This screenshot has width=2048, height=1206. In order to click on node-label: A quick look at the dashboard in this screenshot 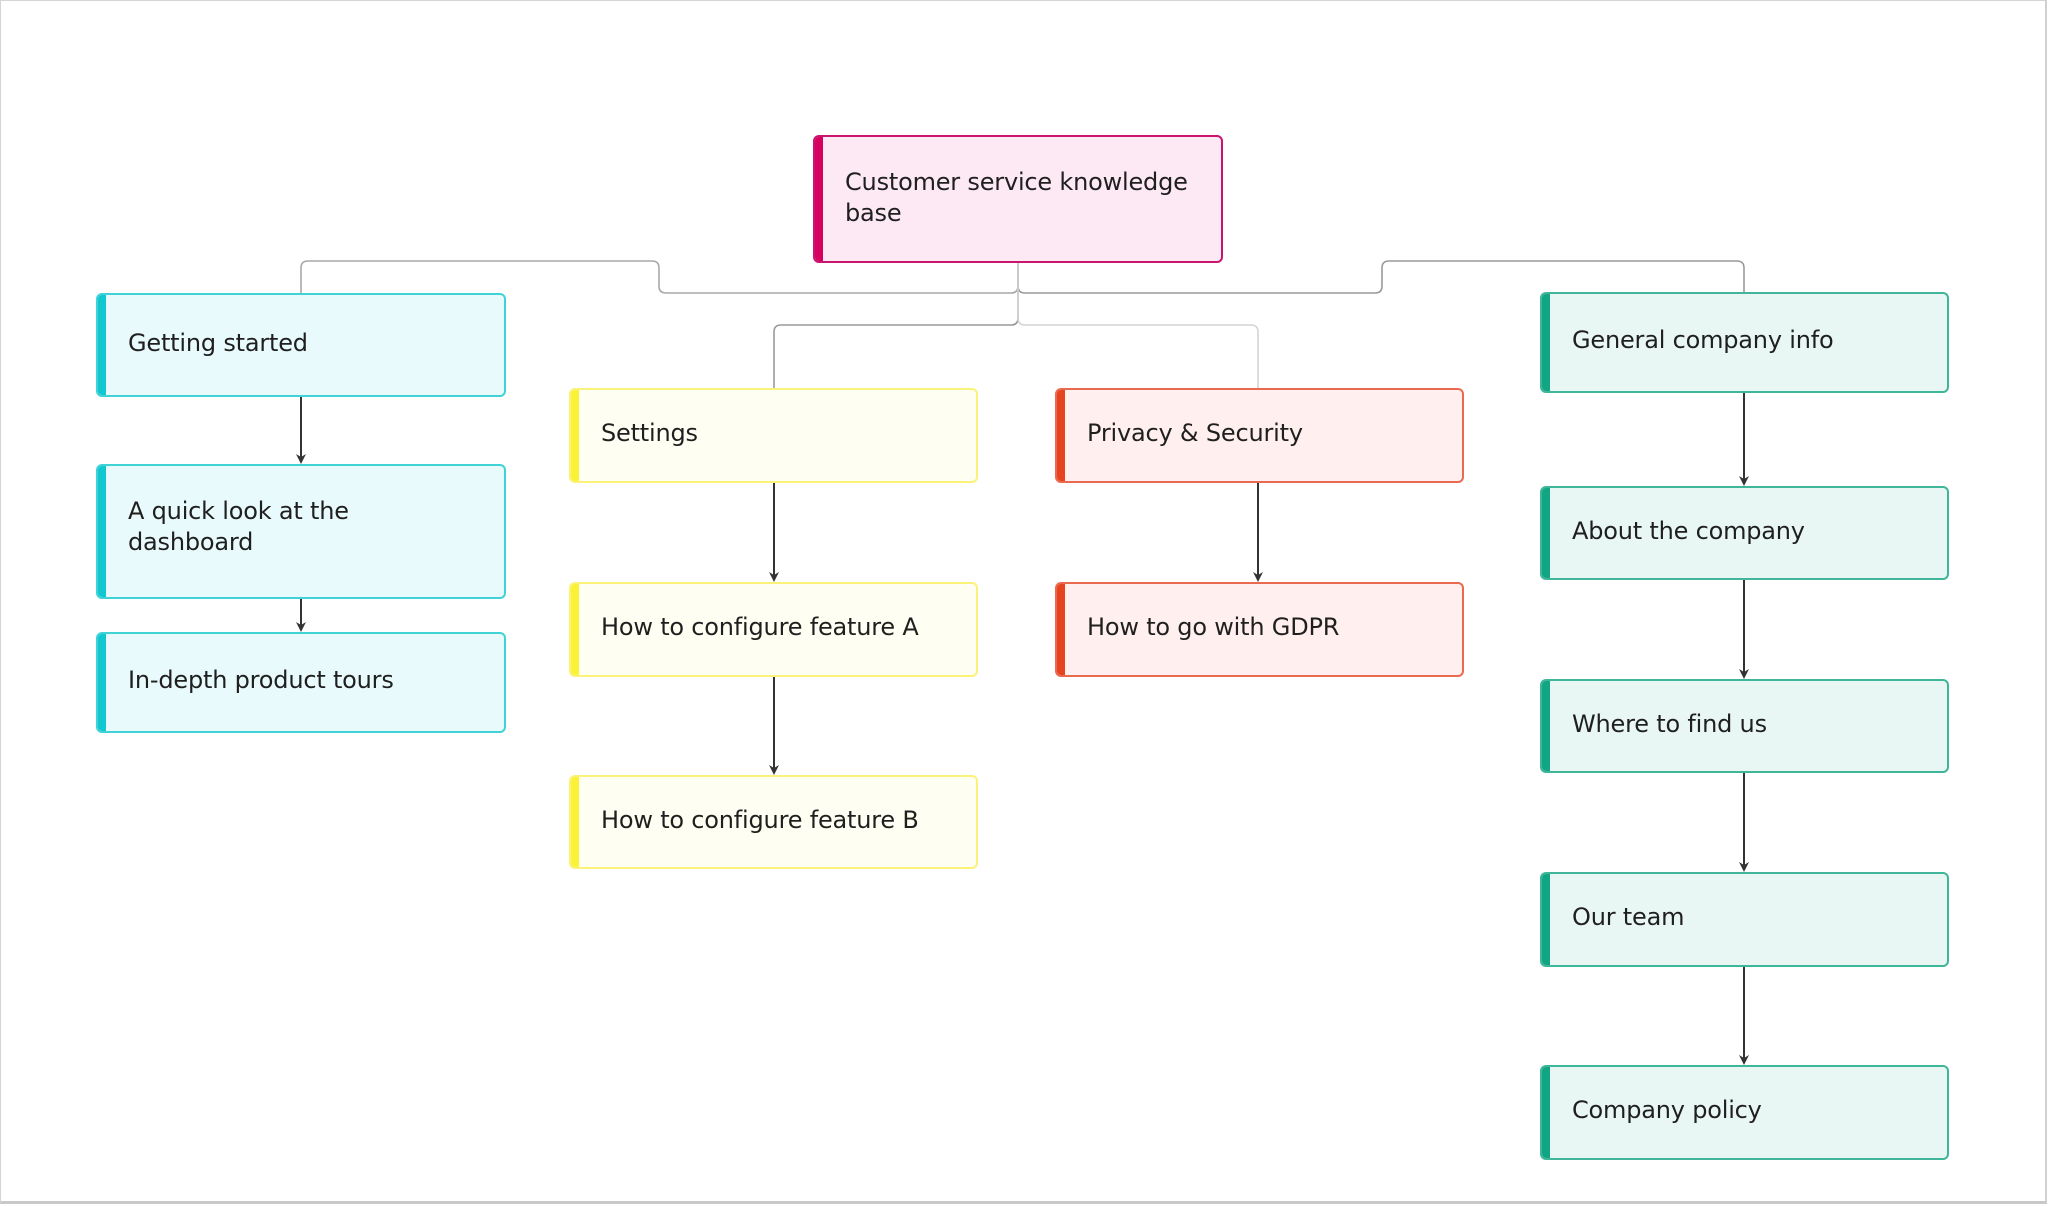, I will do `click(238, 526)`.